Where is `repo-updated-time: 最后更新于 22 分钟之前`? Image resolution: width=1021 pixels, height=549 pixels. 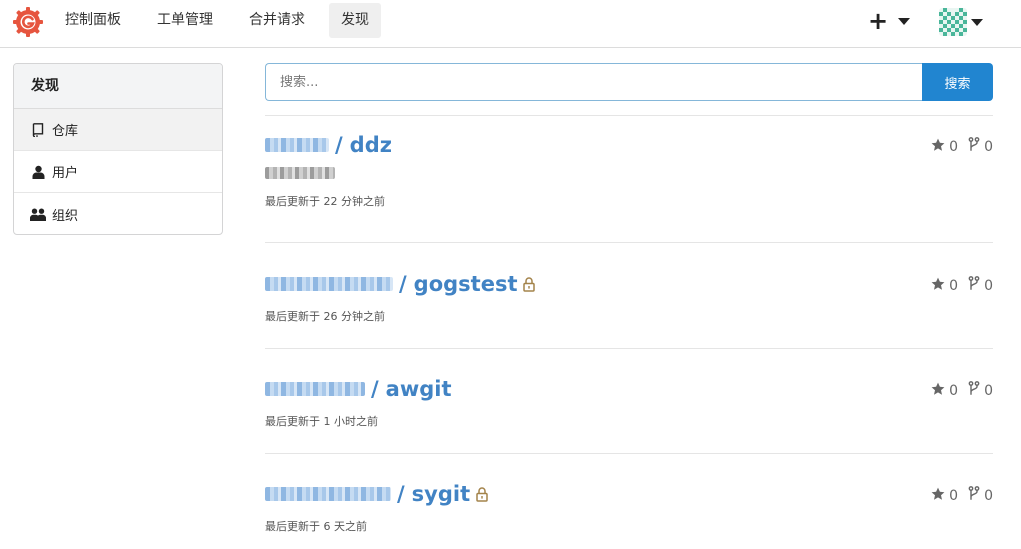
repo-updated-time: 最后更新于 22 分钟之前 is located at coordinates (325, 201).